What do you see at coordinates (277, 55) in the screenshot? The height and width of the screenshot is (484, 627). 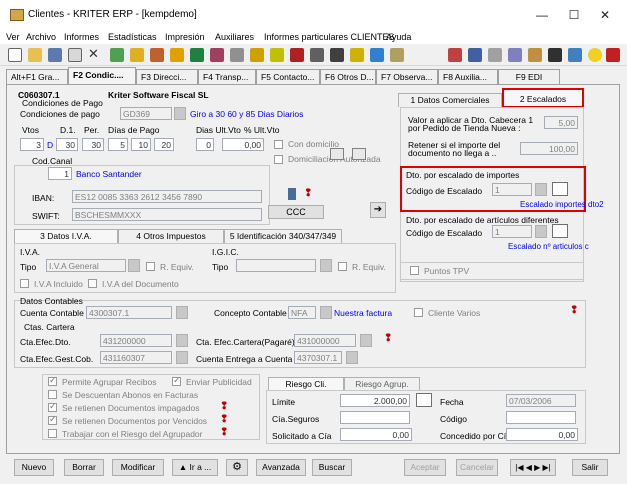 I see `bar-chart-icon` at bounding box center [277, 55].